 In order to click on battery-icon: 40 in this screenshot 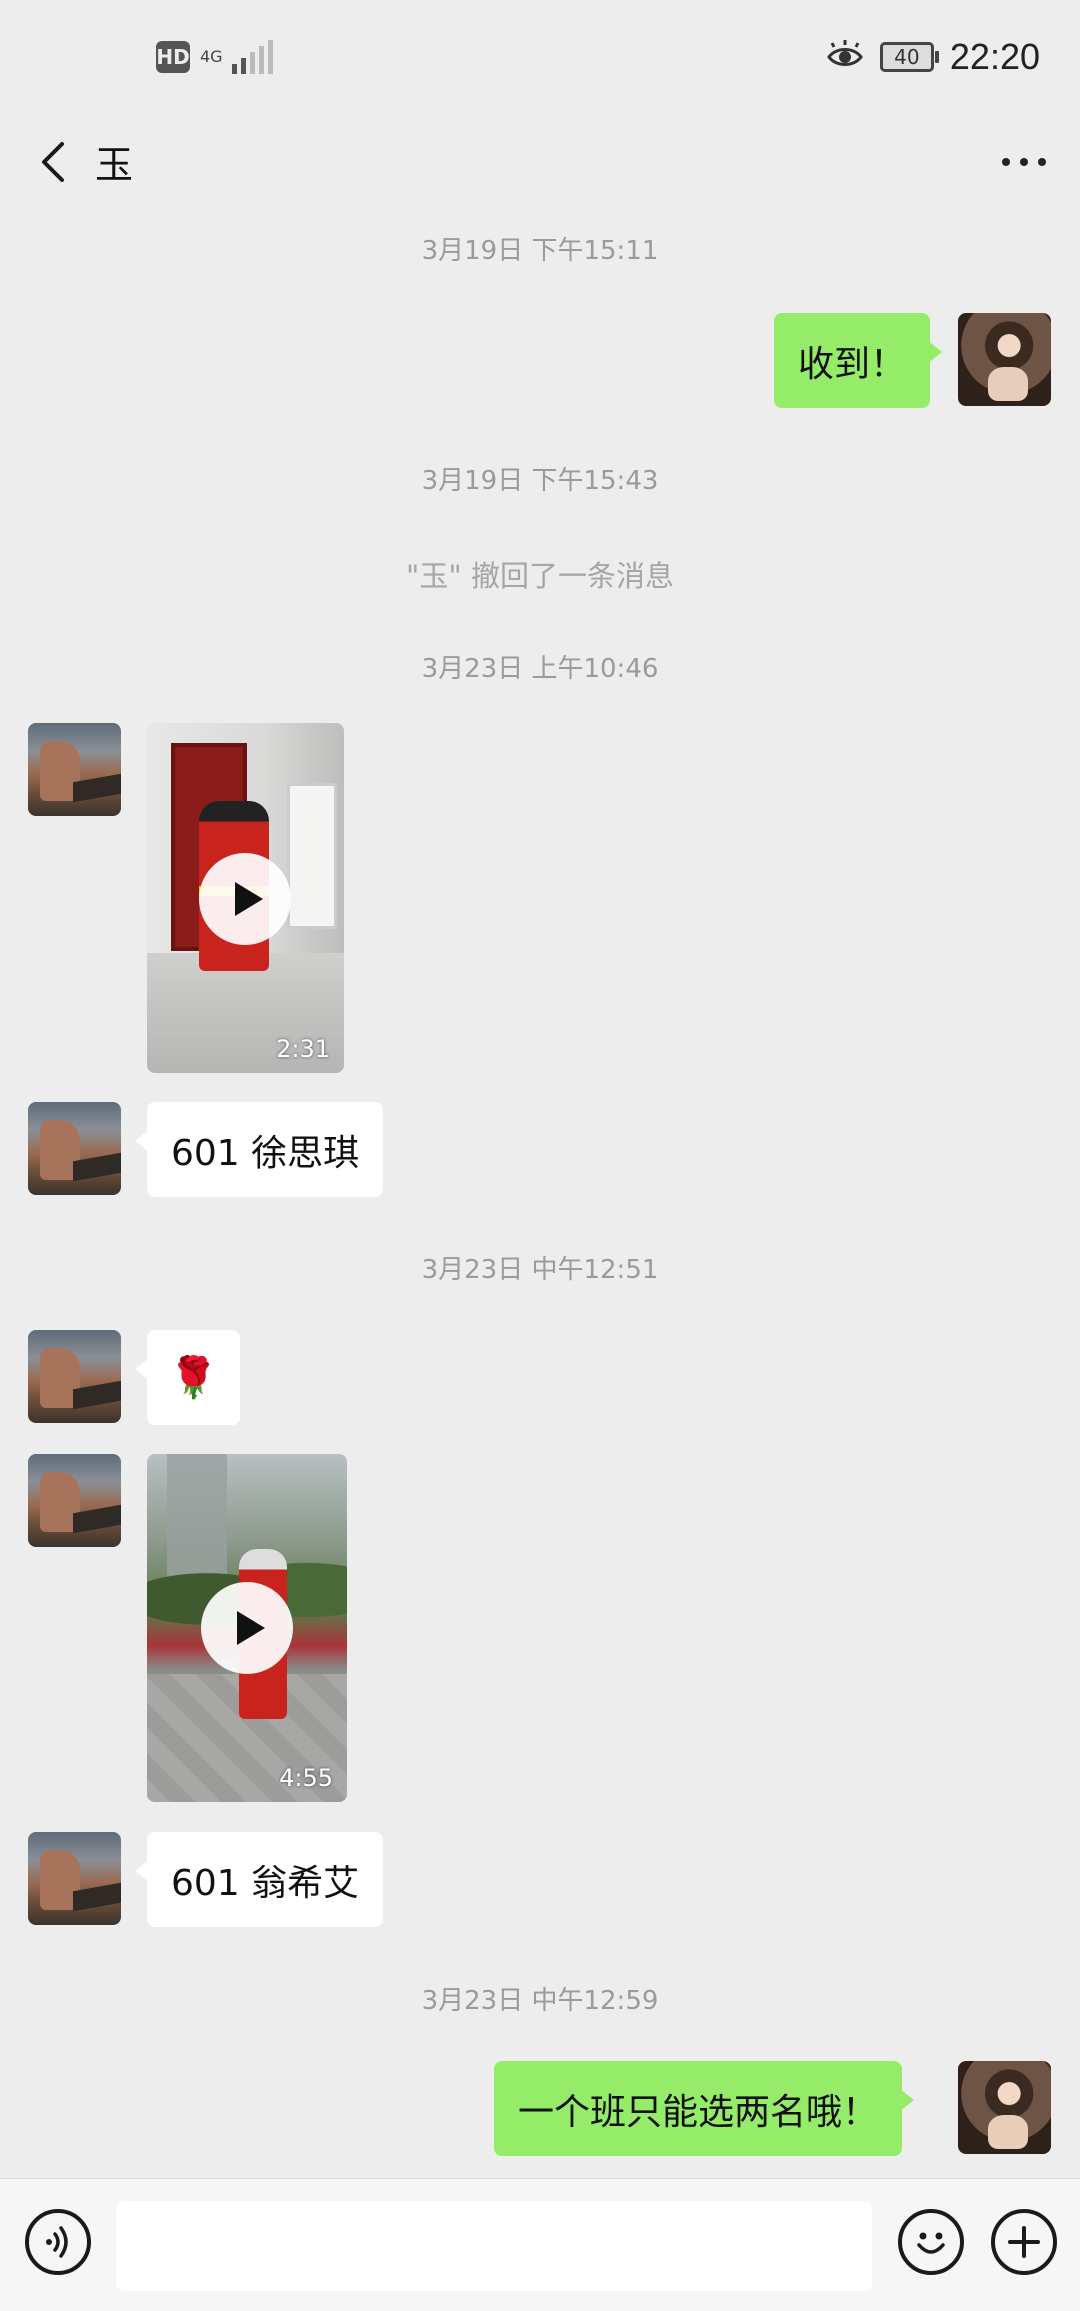, I will do `click(909, 57)`.